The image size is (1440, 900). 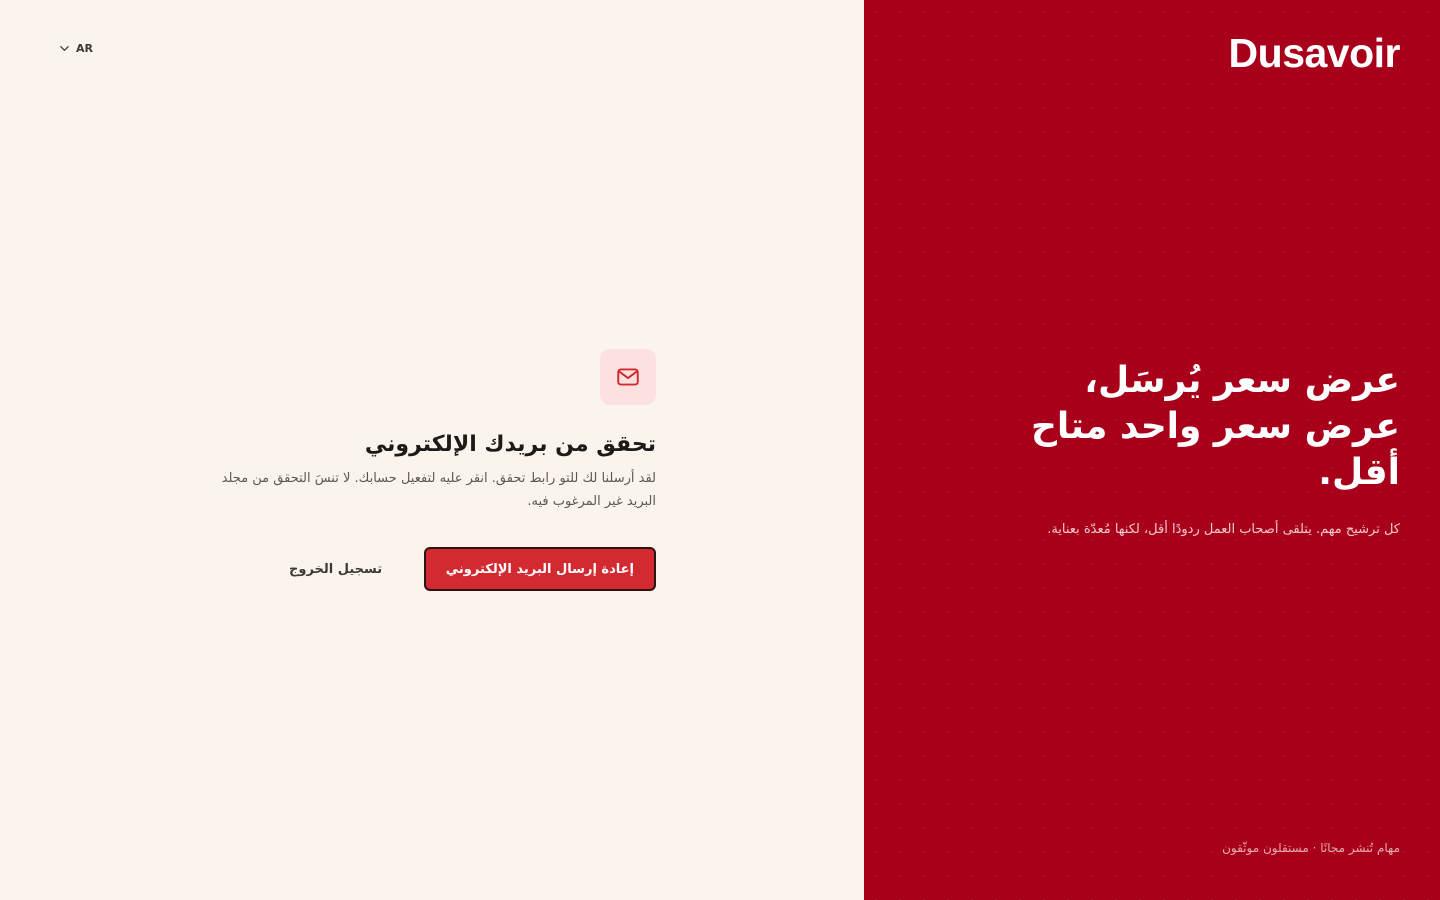 I want to click on hero-title: عرض سعر يُرسَل، عرض سعر واحد متاح أقل., so click(x=1215, y=426).